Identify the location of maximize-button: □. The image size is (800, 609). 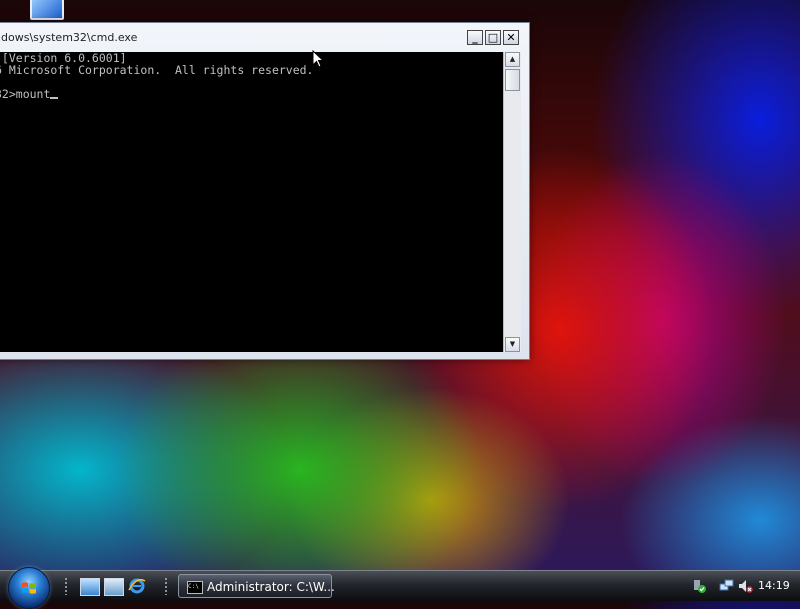
(493, 37).